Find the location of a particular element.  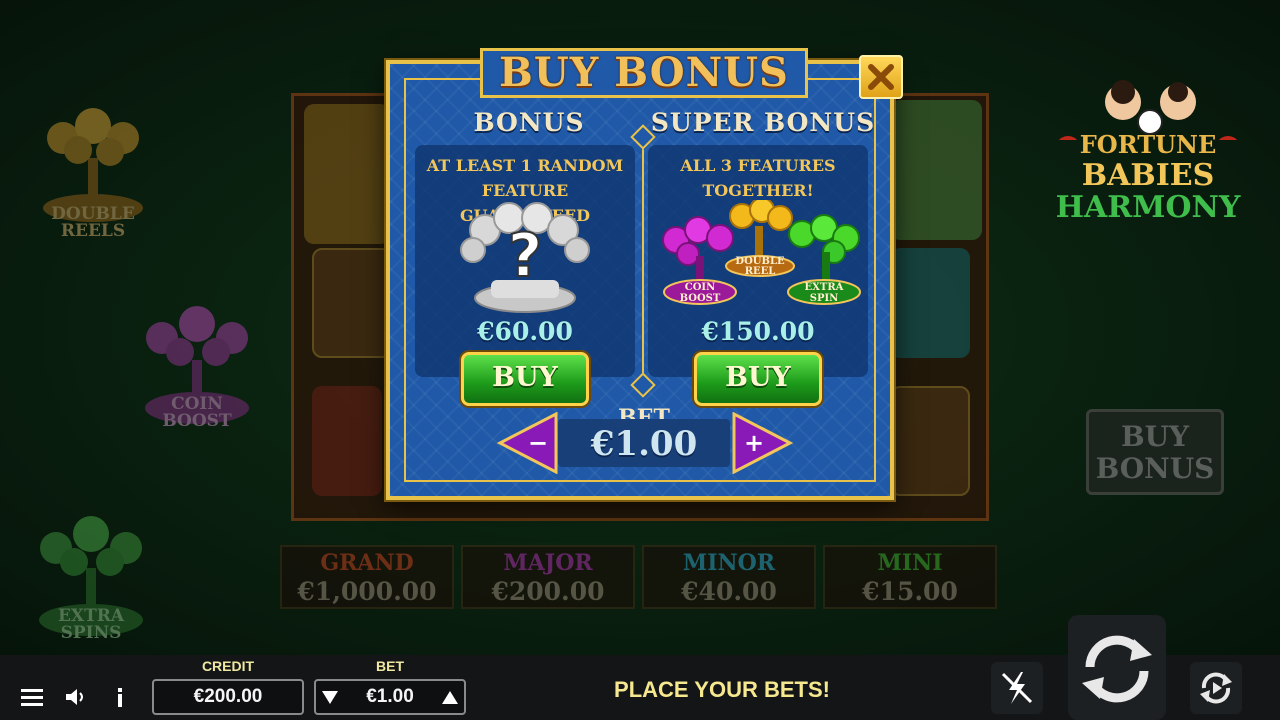

bet-decrease-button: − is located at coordinates (528, 443).